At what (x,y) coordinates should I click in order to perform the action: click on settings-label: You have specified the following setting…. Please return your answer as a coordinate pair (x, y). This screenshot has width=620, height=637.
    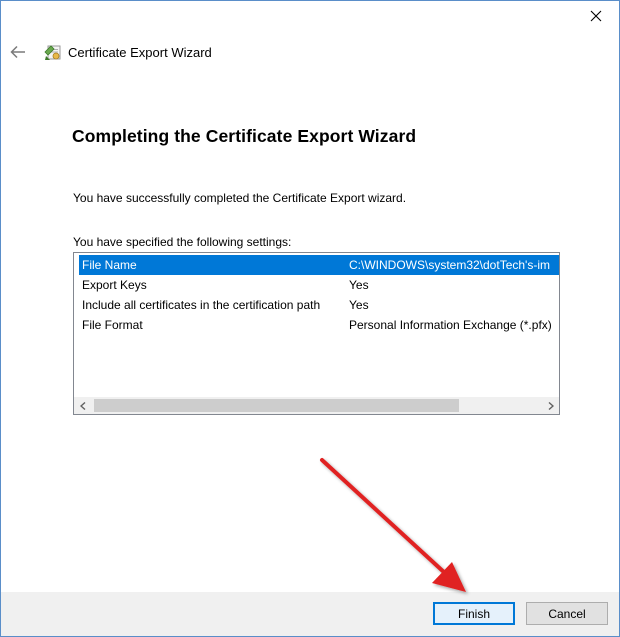
    Looking at the image, I should click on (182, 242).